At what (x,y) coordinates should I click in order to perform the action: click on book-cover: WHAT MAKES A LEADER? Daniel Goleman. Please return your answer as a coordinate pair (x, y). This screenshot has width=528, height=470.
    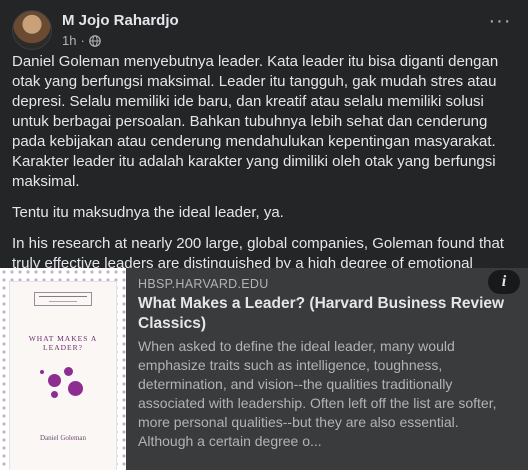
    Looking at the image, I should click on (63, 376).